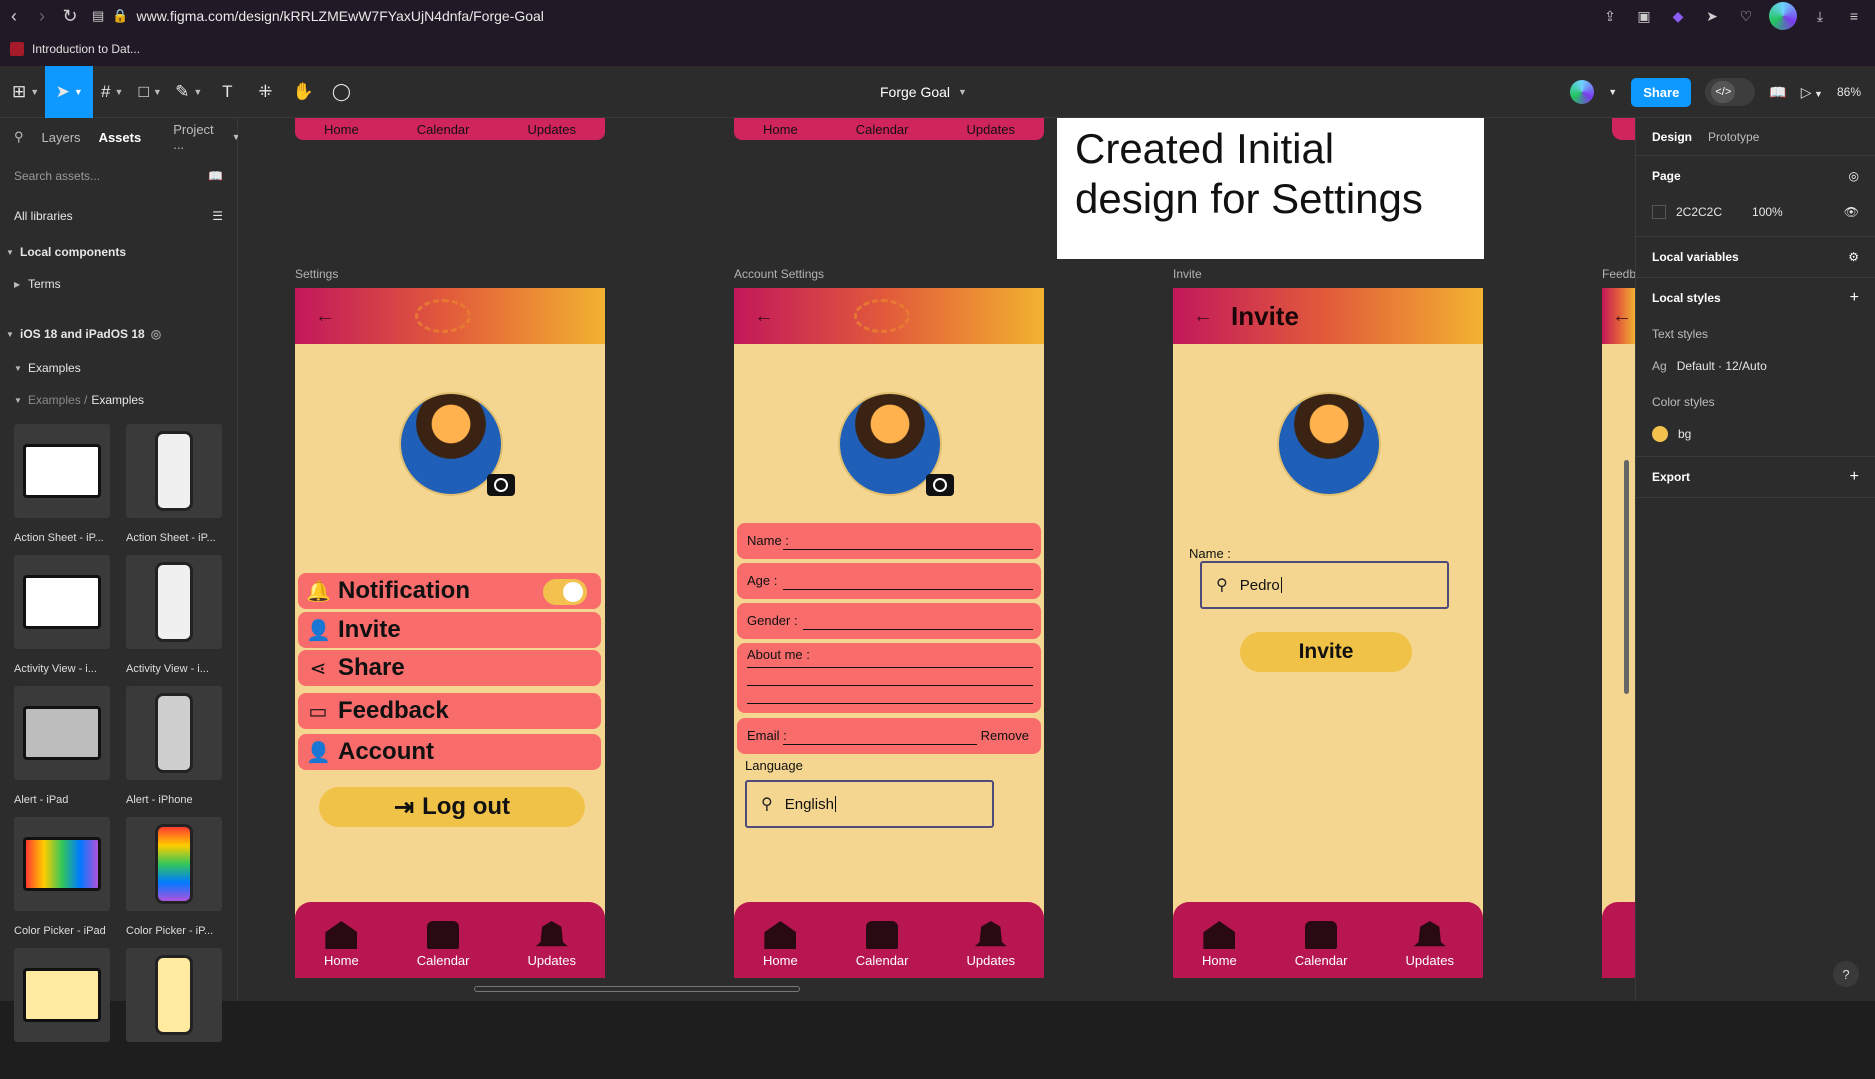  What do you see at coordinates (303, 92) in the screenshot?
I see `hand-tool-icon: ✋` at bounding box center [303, 92].